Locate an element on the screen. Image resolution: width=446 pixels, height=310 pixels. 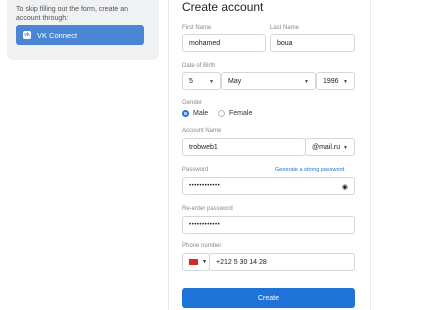
phone-label: Phone number is located at coordinates (202, 246).